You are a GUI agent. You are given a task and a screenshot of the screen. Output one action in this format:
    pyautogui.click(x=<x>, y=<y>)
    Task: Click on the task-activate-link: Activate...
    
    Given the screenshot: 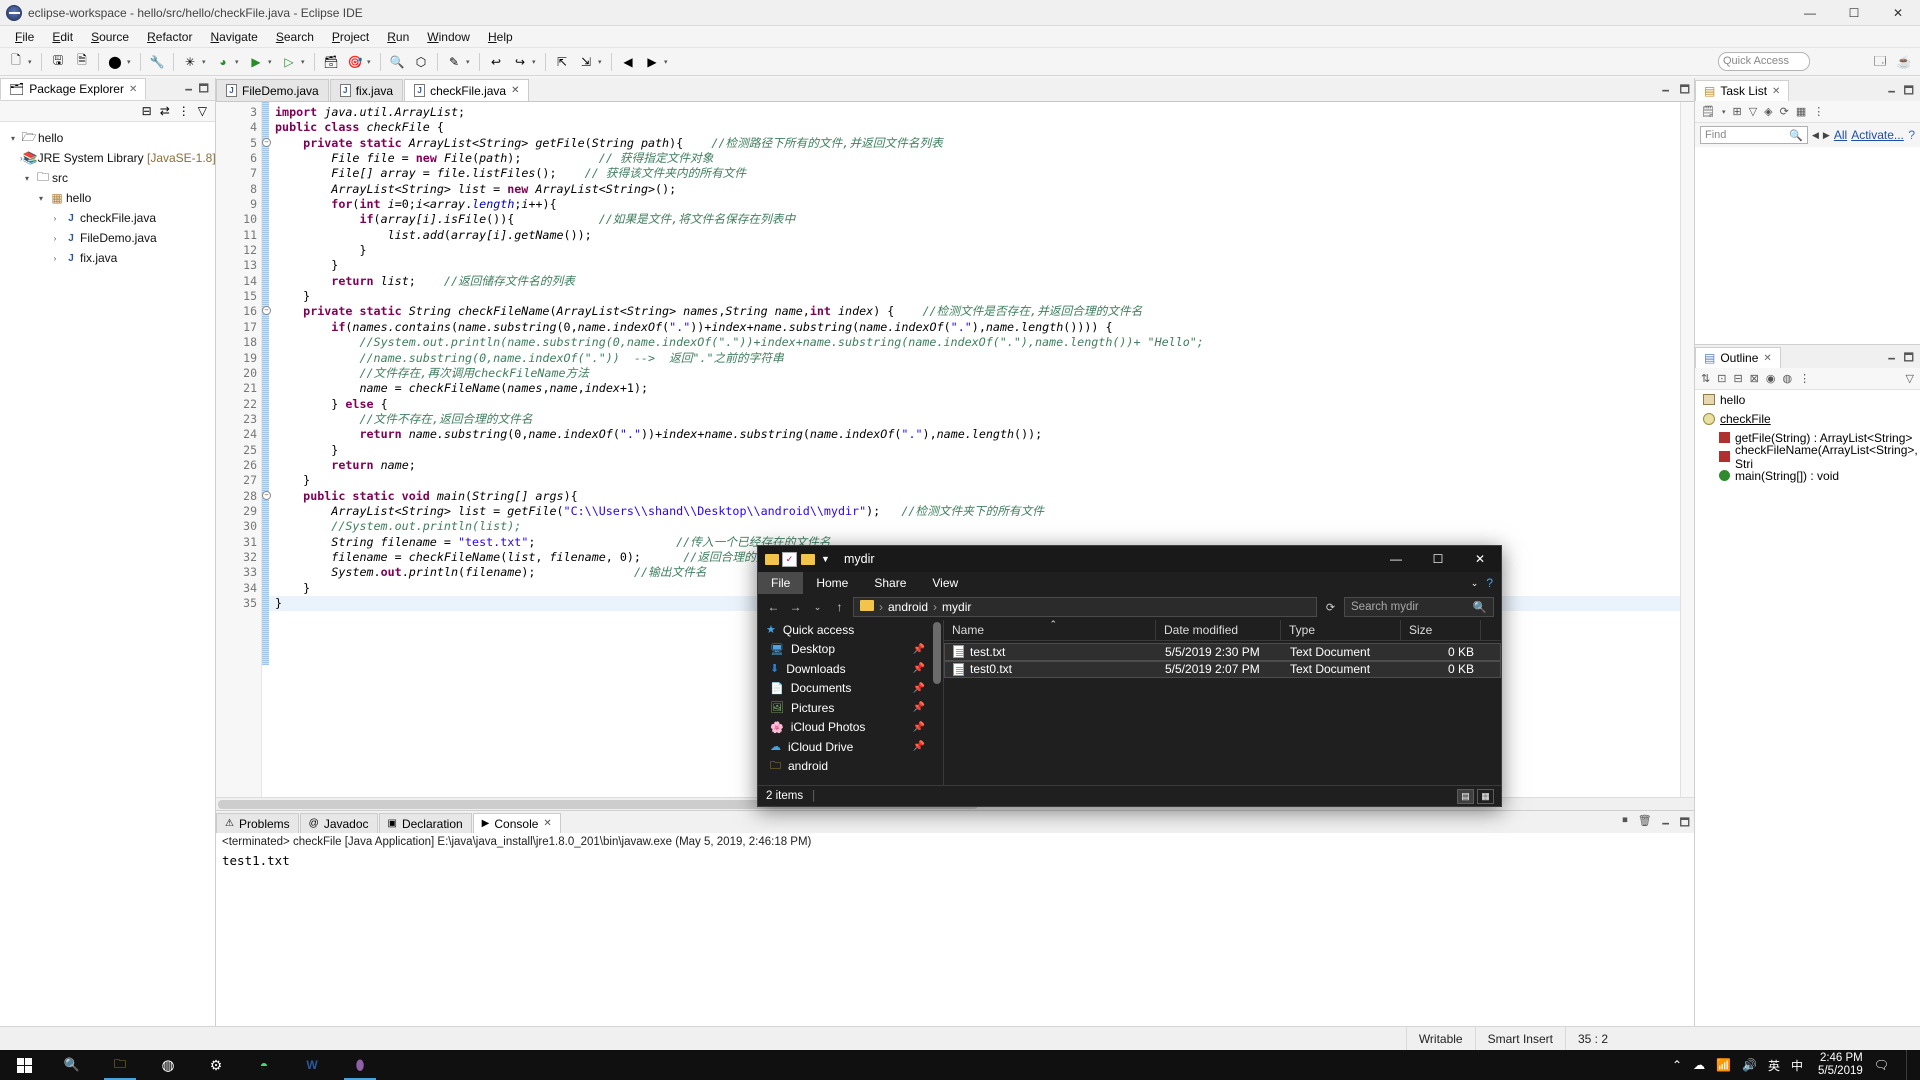 What is the action you would take?
    pyautogui.click(x=1877, y=135)
    